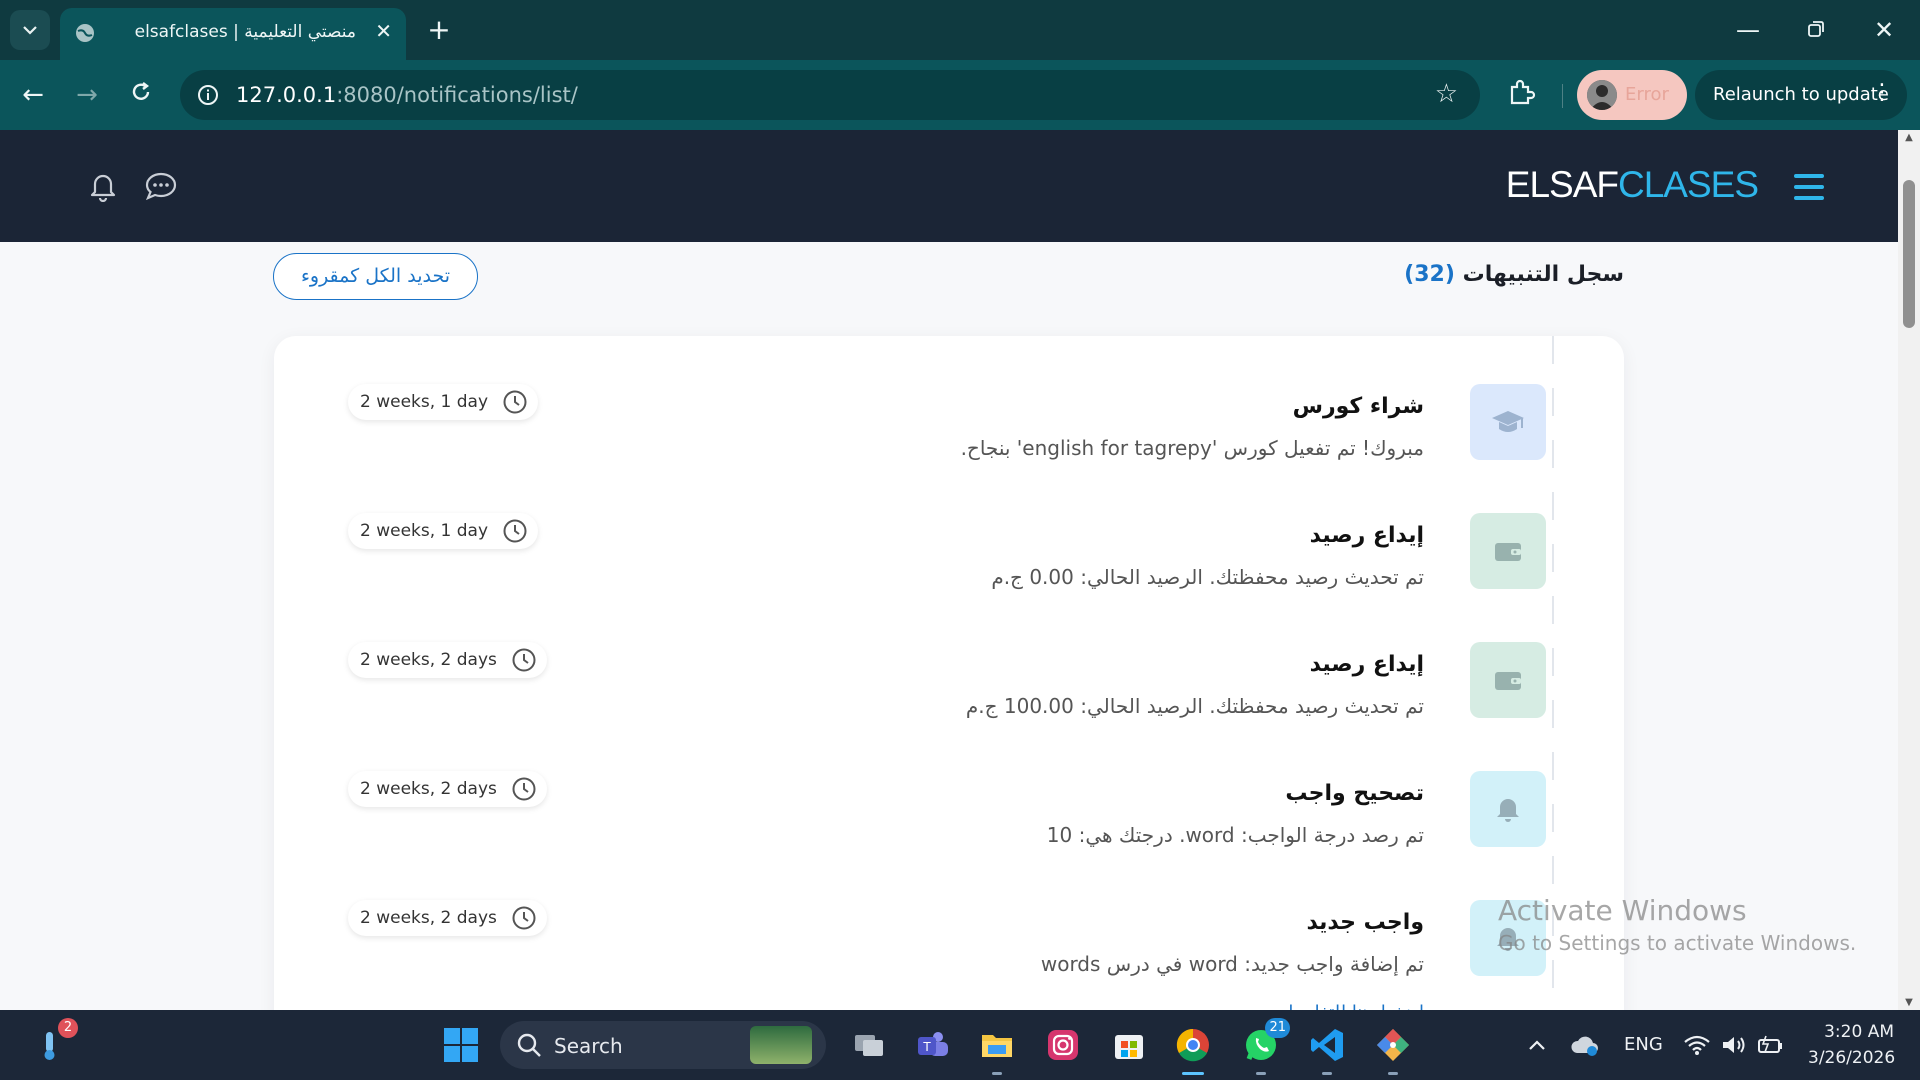 Image resolution: width=1920 pixels, height=1080 pixels. I want to click on scroll-down-arrow-icon: ▼, so click(1909, 1002).